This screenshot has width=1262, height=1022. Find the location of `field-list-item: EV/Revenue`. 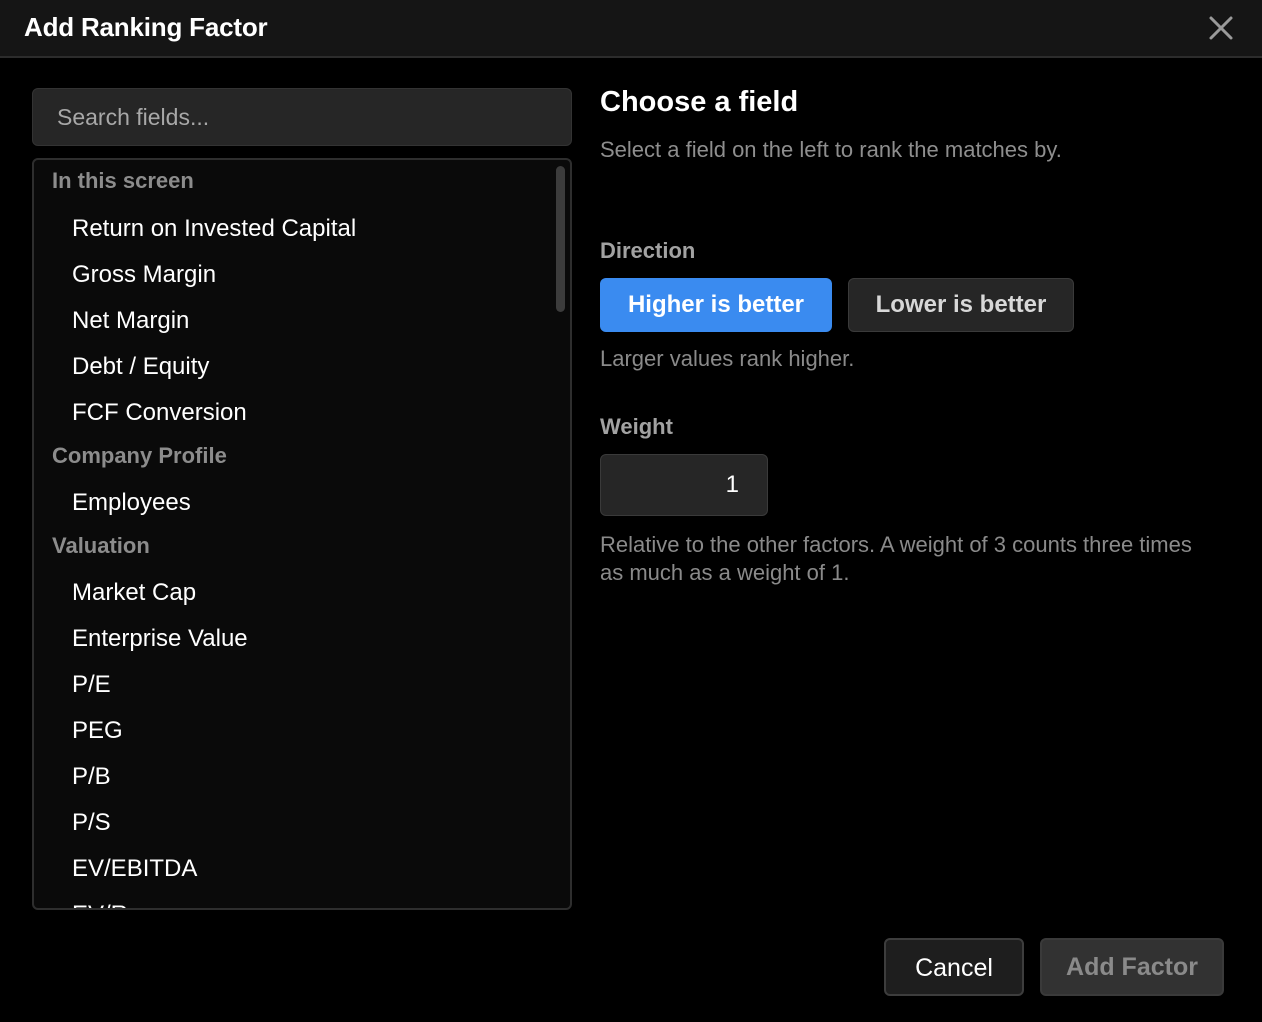

field-list-item: EV/Revenue is located at coordinates (293, 900).